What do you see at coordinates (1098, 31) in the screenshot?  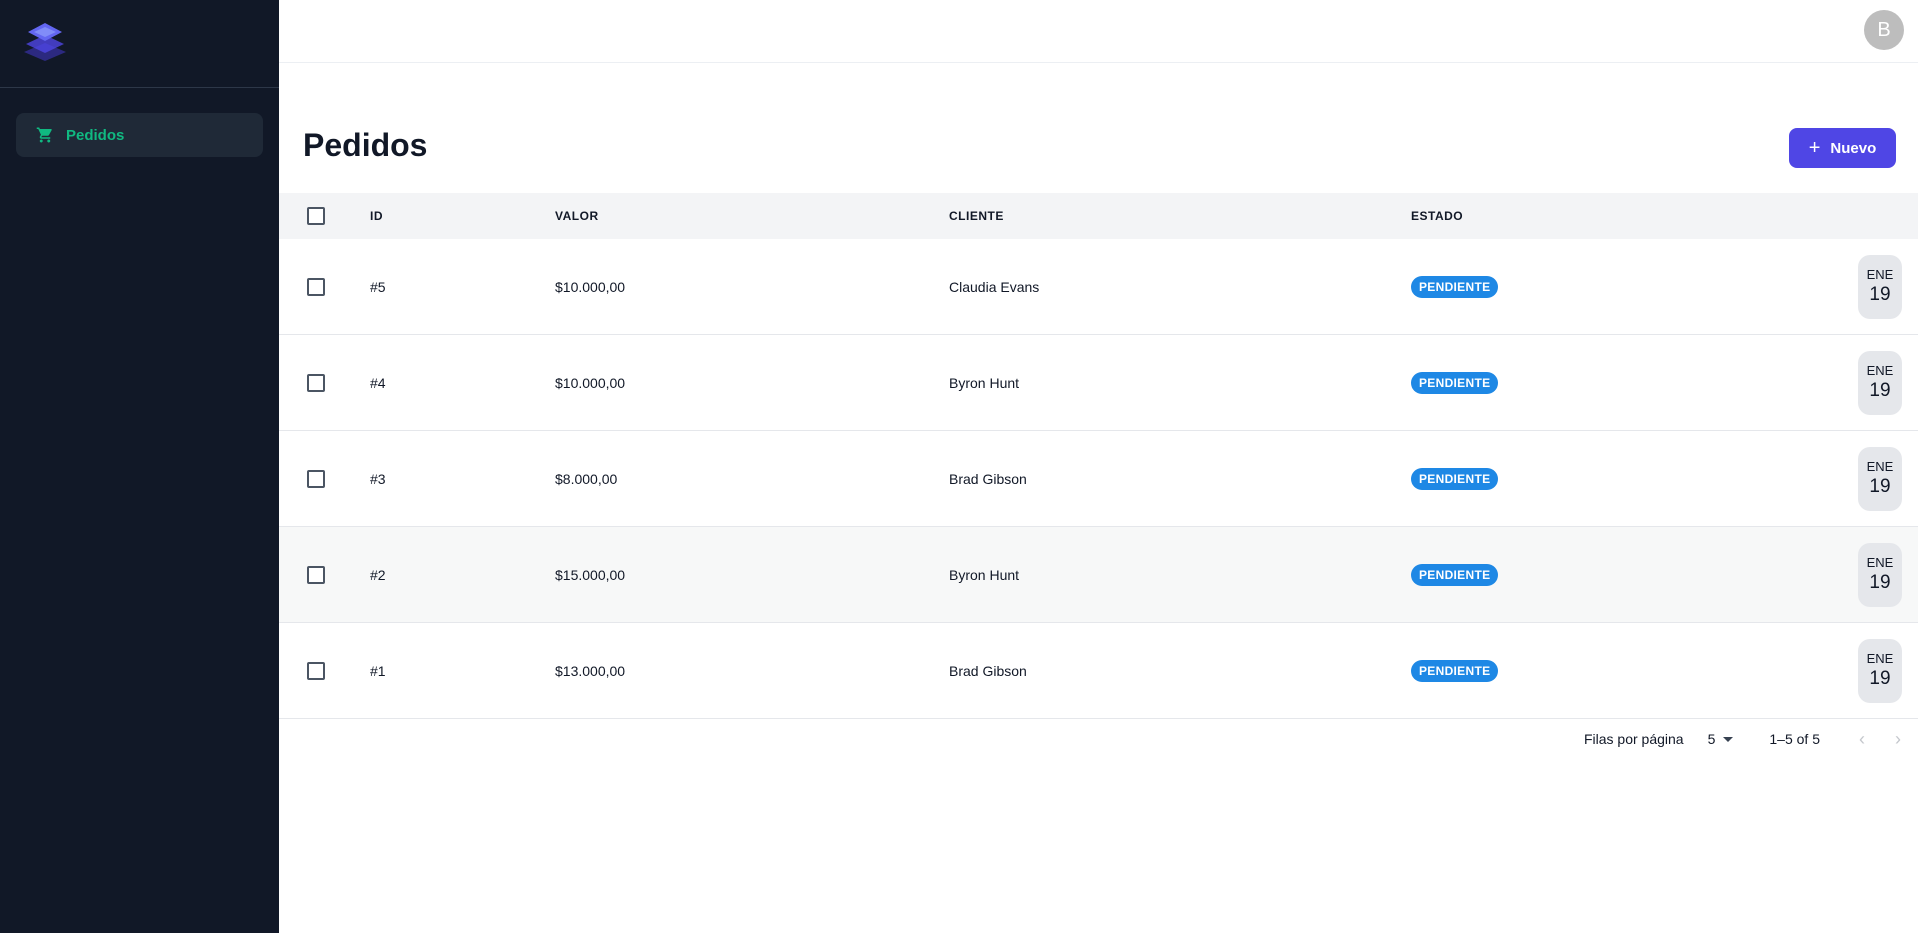 I see `top-bar: B` at bounding box center [1098, 31].